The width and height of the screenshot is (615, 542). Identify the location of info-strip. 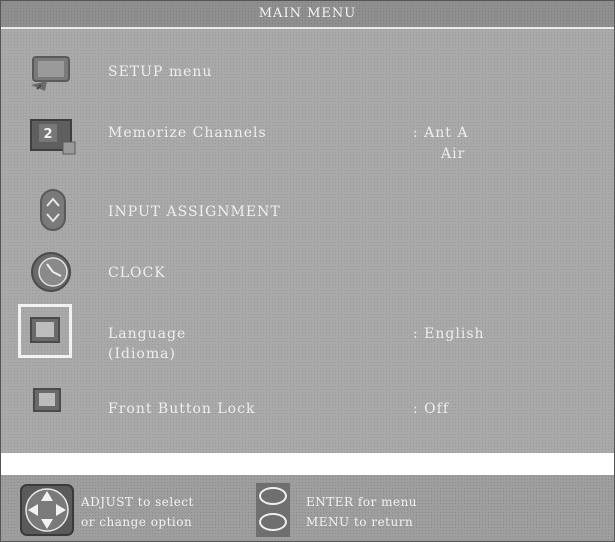
(307, 464).